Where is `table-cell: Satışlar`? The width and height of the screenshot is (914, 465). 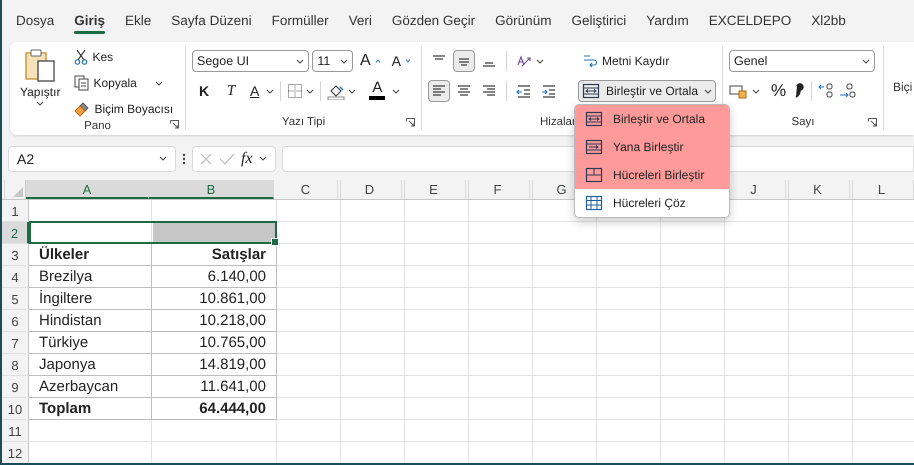 table-cell: Satışlar is located at coordinates (214, 255).